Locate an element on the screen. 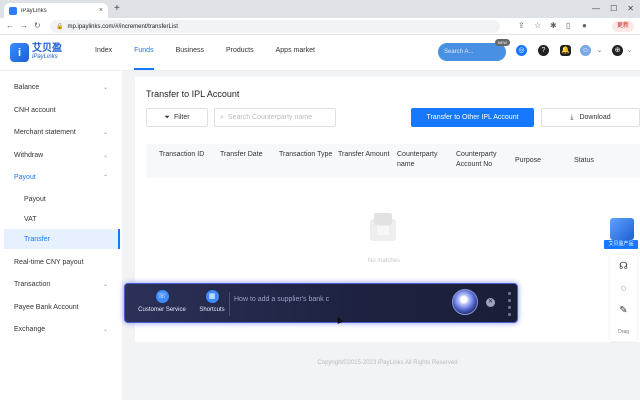 This screenshot has width=640, height=400. assistant-input: How to add a supplier's bank c is located at coordinates (281, 299).